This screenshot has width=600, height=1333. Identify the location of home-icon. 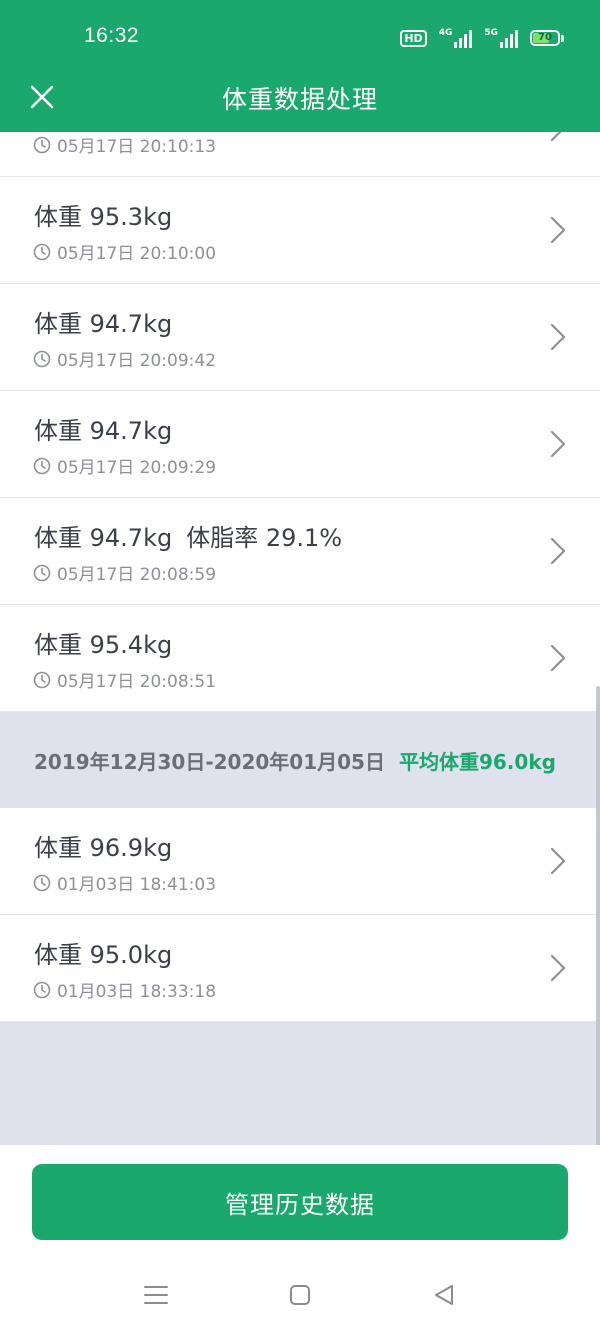
(300, 1295).